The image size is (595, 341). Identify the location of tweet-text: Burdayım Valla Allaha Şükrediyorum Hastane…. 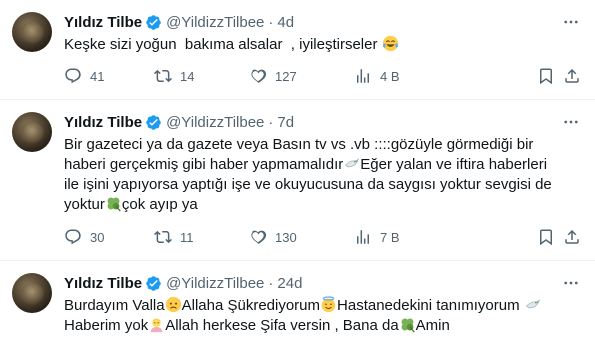
(323, 316).